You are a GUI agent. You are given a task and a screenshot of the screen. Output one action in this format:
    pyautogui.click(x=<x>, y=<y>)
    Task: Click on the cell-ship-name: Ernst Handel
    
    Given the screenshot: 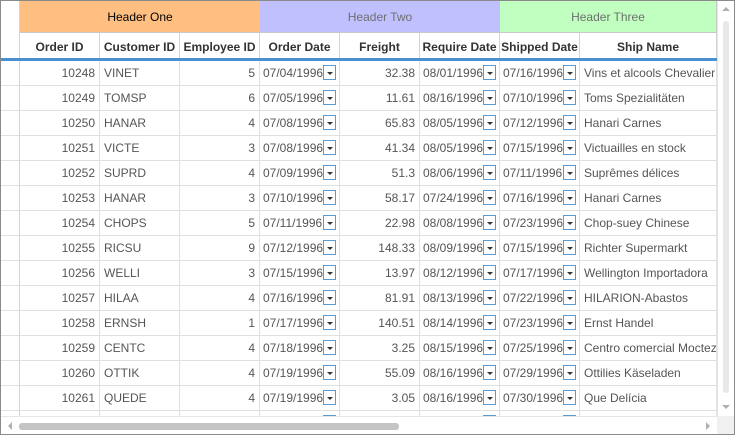 What is the action you would take?
    pyautogui.click(x=648, y=323)
    